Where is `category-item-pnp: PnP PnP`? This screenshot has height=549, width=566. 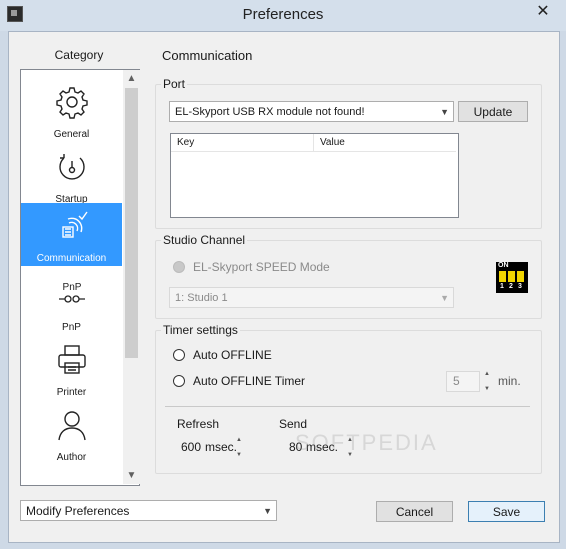 category-item-pnp: PnP PnP is located at coordinates (71, 302).